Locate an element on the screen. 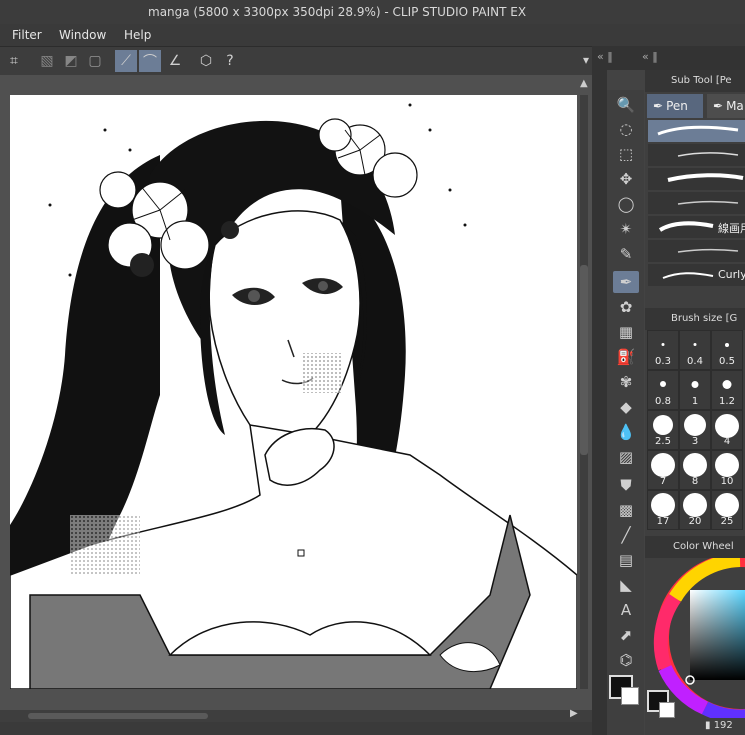  lasso-icon: ◯ is located at coordinates (626, 204).